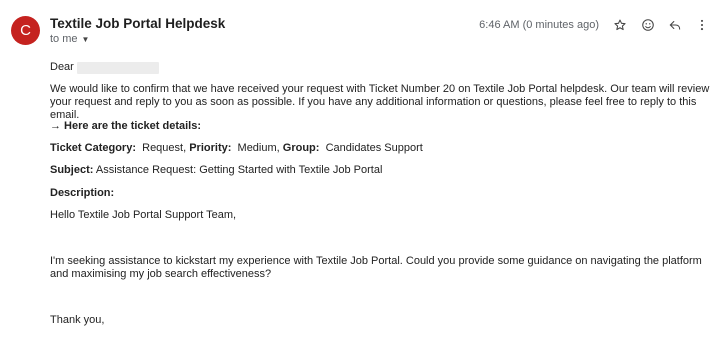 Image resolution: width=720 pixels, height=337 pixels. Describe the element at coordinates (258, 148) in the screenshot. I see `priority-value: Medium,` at that location.